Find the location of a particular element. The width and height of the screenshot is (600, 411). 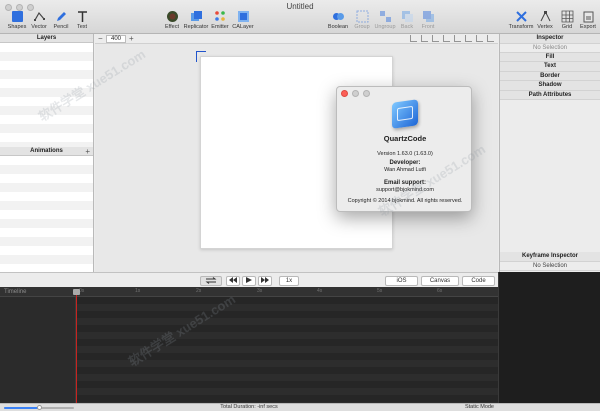

distribute-vertical-icon is located at coordinates (490, 38).